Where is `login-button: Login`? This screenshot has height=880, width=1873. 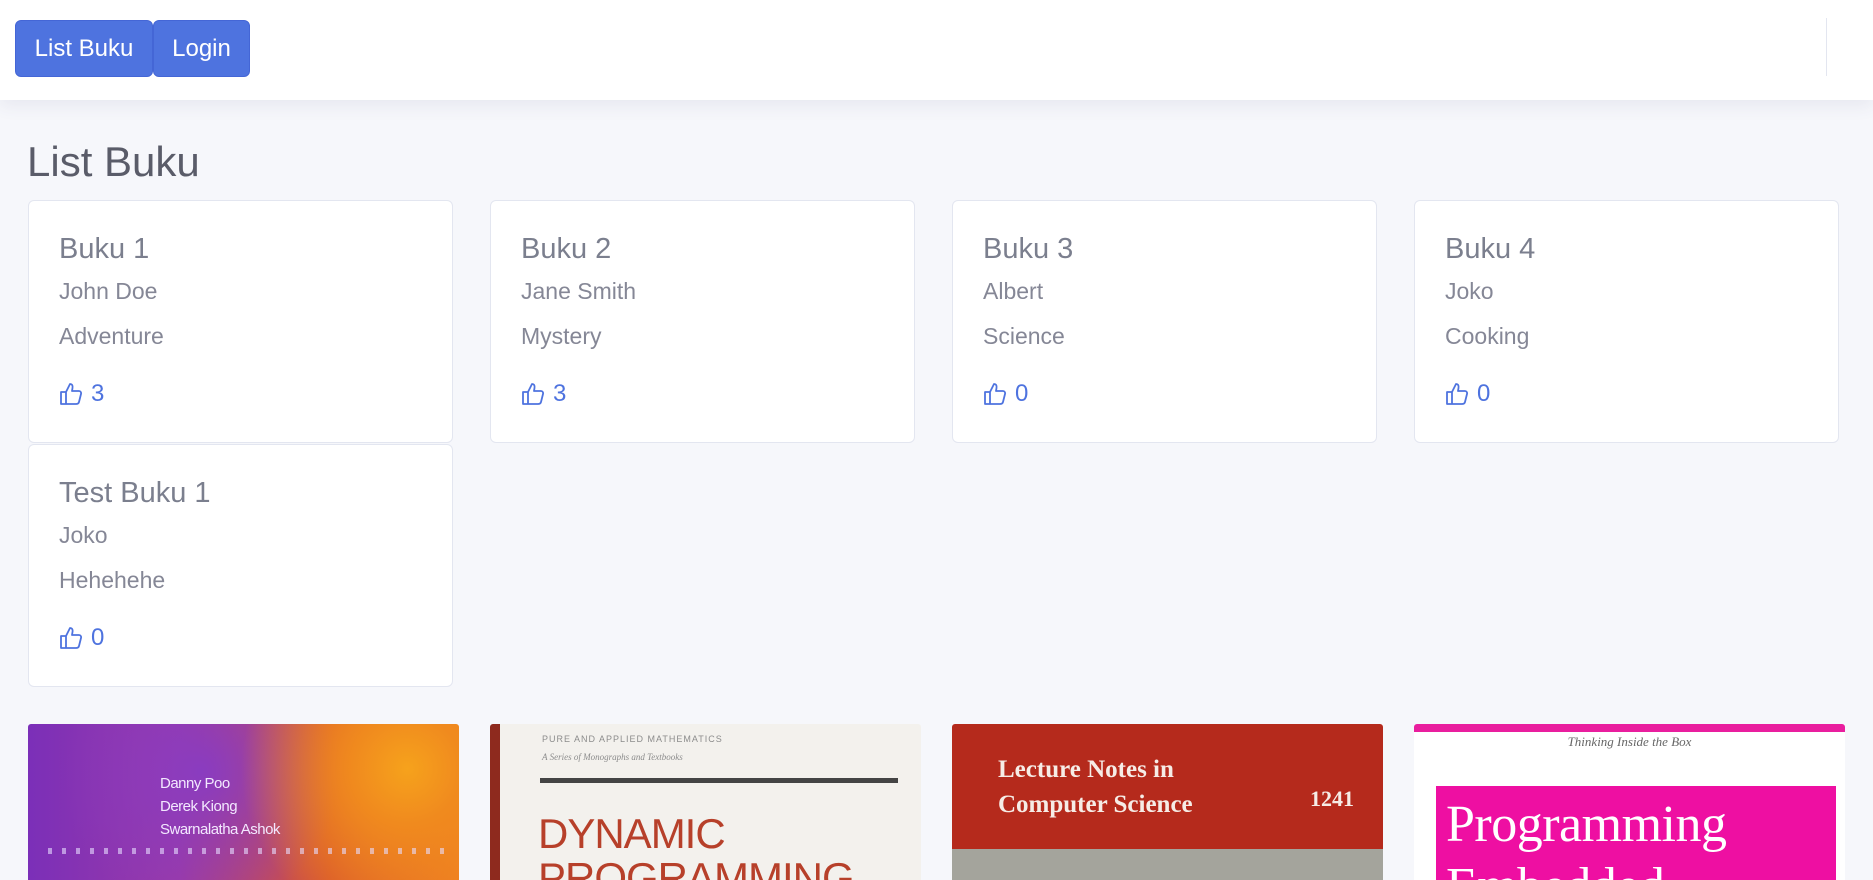
login-button: Login is located at coordinates (201, 48).